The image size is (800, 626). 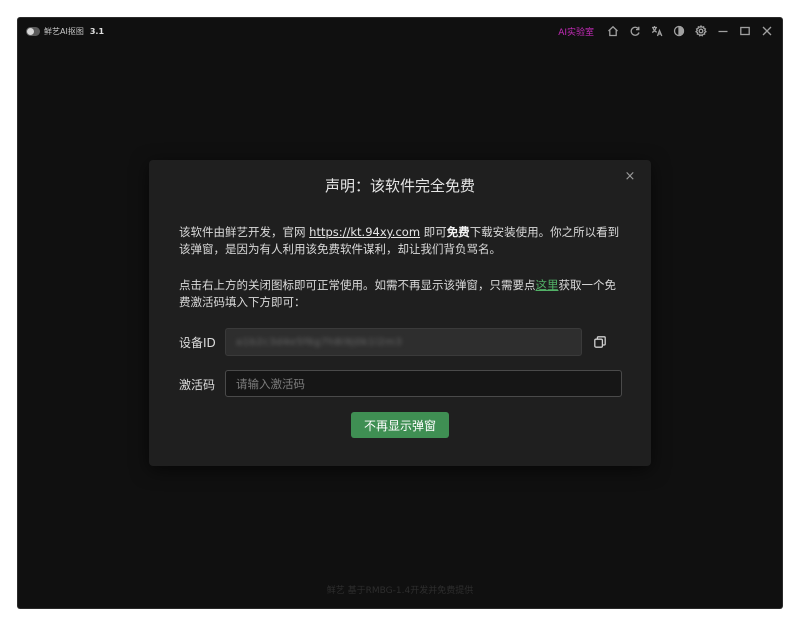 What do you see at coordinates (635, 31) in the screenshot?
I see `refresh-icon` at bounding box center [635, 31].